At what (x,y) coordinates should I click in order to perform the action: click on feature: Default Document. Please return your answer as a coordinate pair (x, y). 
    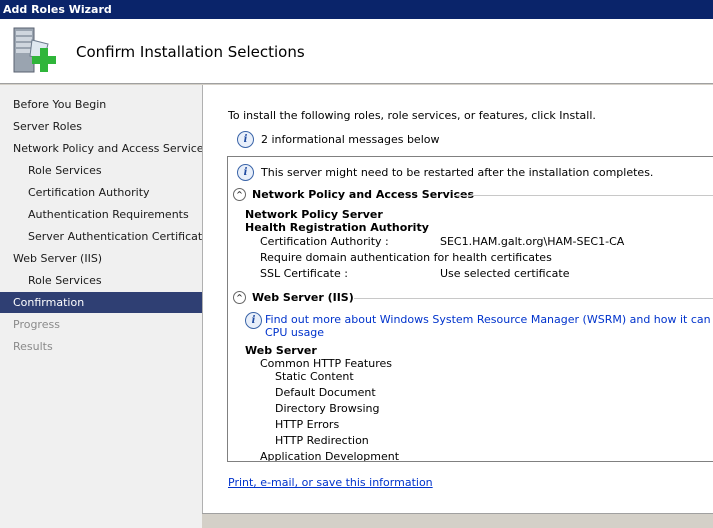
    Looking at the image, I should click on (325, 392).